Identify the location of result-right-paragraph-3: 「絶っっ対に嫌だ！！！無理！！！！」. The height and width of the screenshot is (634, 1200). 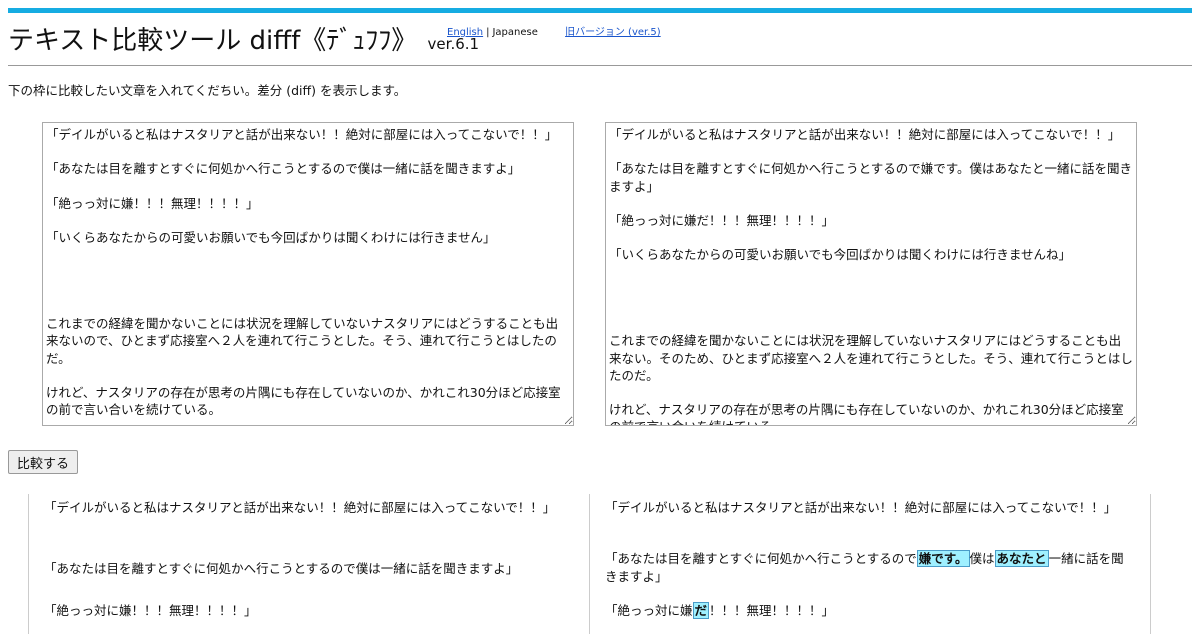
(870, 611).